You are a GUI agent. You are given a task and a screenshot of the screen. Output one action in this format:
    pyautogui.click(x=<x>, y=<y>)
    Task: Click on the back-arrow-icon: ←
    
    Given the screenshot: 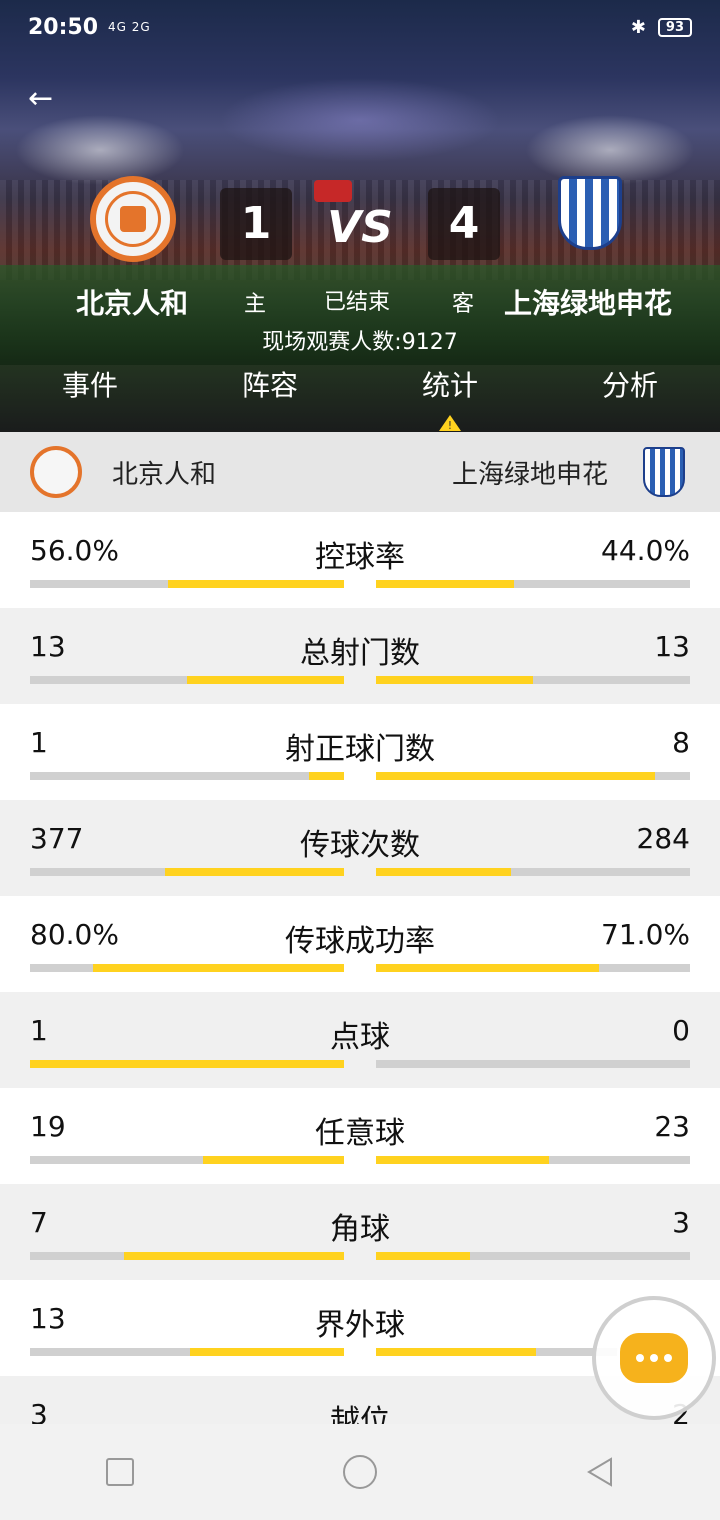 What is the action you would take?
    pyautogui.click(x=43, y=99)
    